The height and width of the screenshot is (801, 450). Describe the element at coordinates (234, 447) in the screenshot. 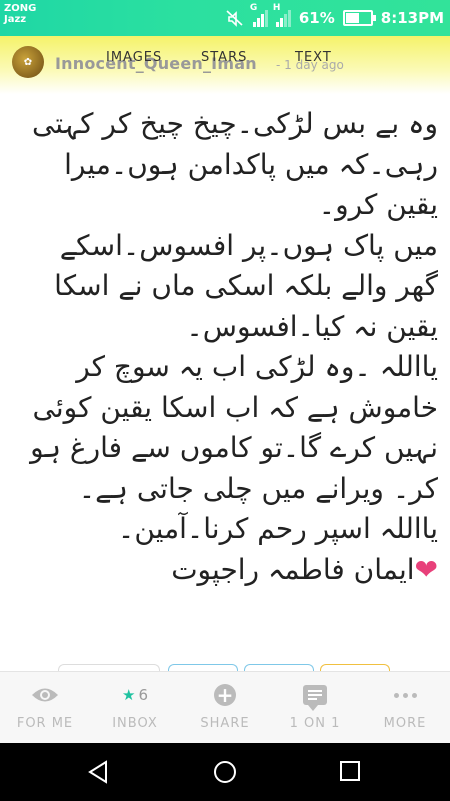

I see `text-line: نہیں کرے گا۔تو کاموں سے فارغ ہو` at that location.